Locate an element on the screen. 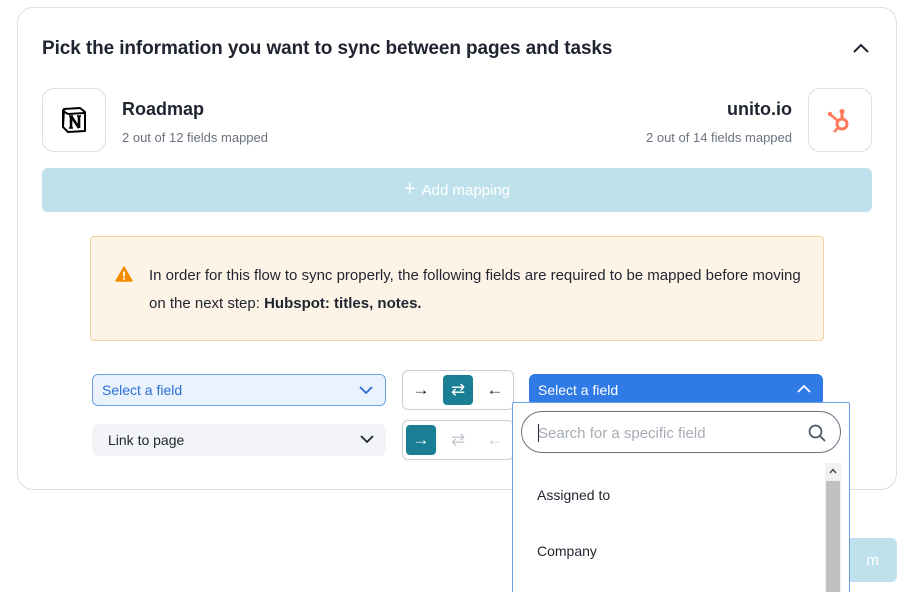 The width and height of the screenshot is (905, 592). hubspot-logo-icon is located at coordinates (838, 121).